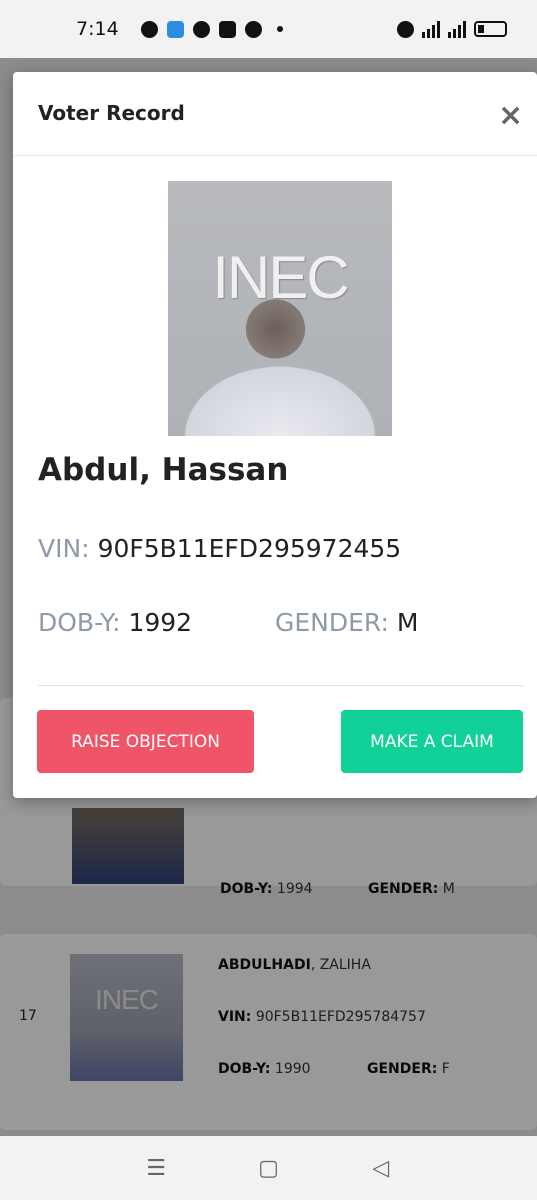 Image resolution: width=537 pixels, height=1200 pixels. Describe the element at coordinates (347, 622) in the screenshot. I see `gender-field: GENDER: M` at that location.